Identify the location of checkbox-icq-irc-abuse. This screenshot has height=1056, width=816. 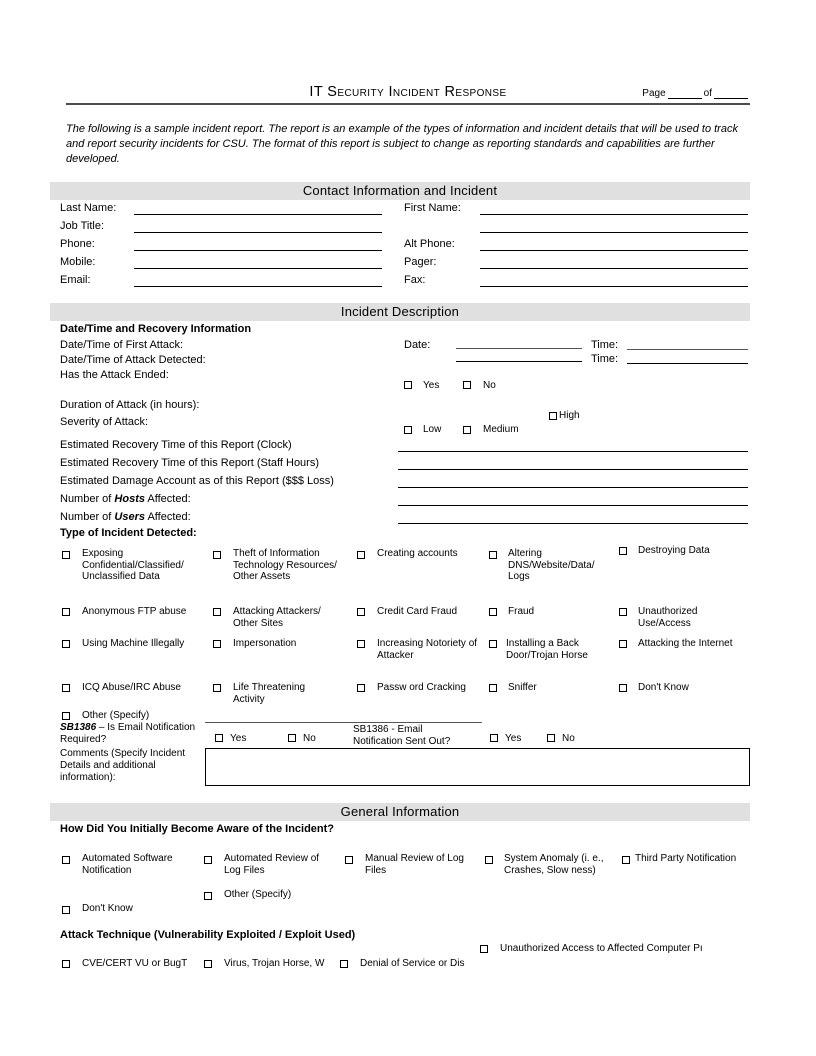
(66, 688).